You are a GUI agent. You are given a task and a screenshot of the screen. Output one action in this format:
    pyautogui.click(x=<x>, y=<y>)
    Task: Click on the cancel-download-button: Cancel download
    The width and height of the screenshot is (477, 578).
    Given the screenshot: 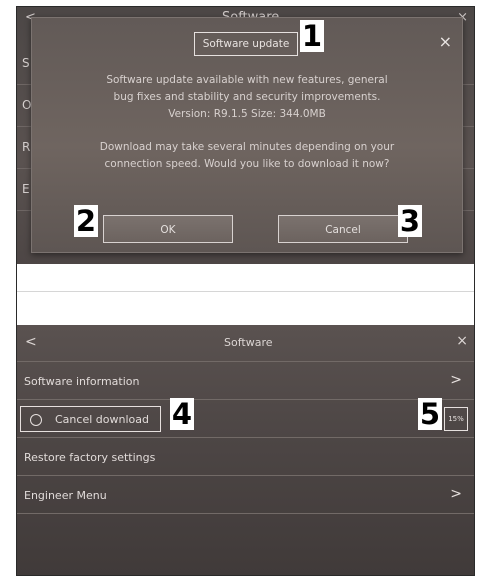 What is the action you would take?
    pyautogui.click(x=90, y=419)
    